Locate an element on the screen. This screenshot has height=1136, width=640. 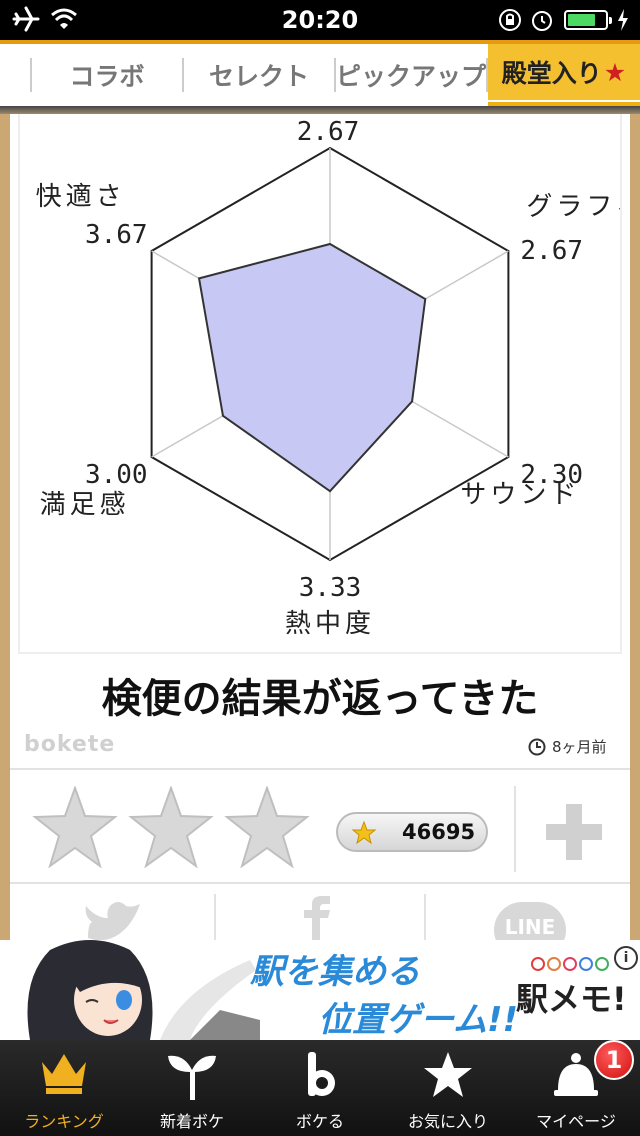
clock-icon is located at coordinates (537, 746).